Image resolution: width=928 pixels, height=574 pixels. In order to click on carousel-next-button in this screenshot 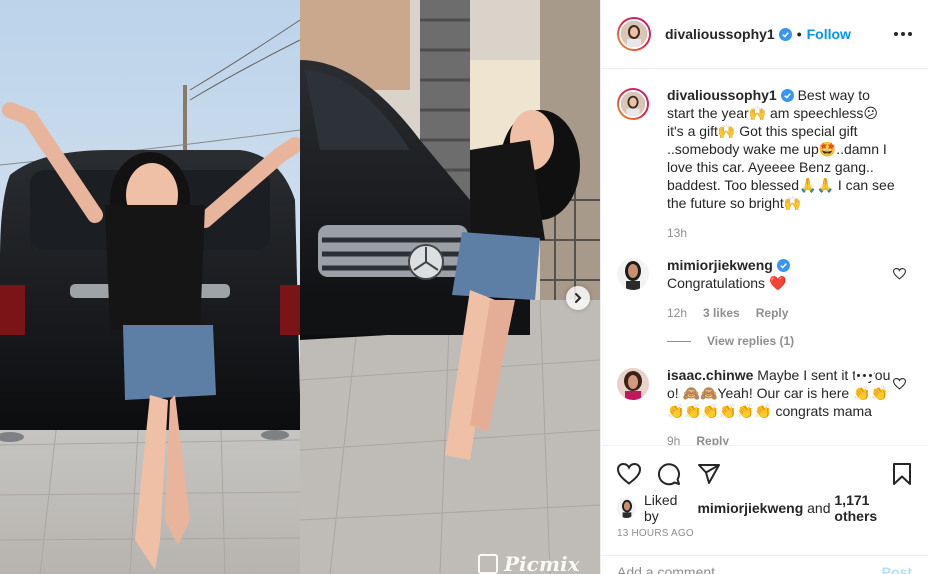, I will do `click(578, 298)`.